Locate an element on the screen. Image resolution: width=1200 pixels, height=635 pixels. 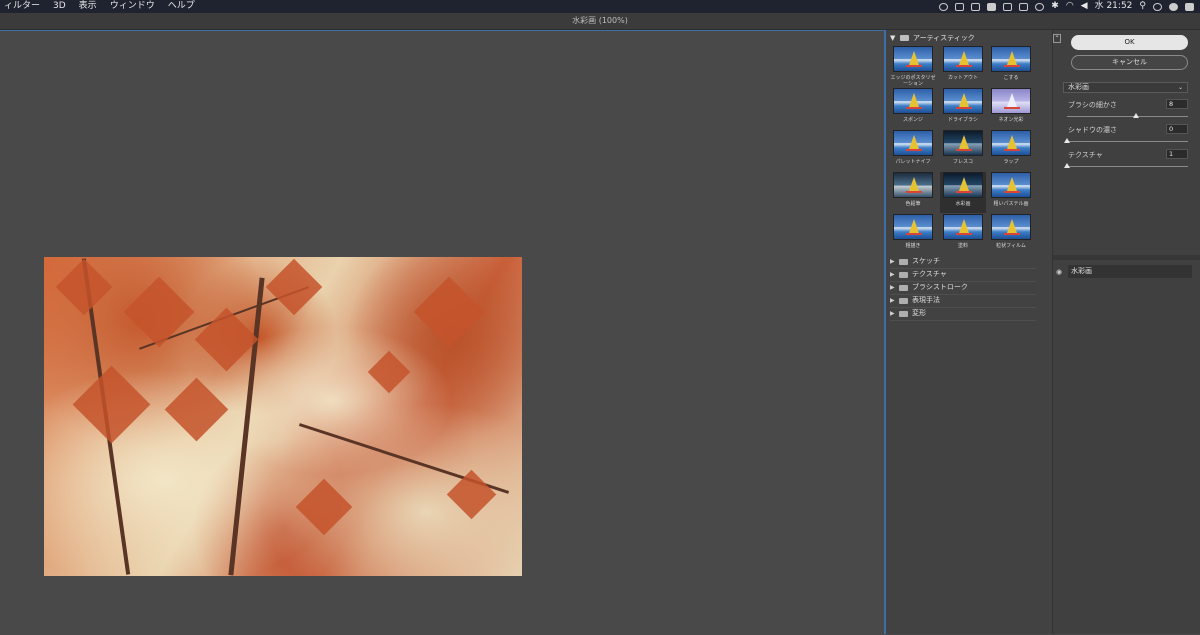
clipboard-icon is located at coordinates (1008, 6).